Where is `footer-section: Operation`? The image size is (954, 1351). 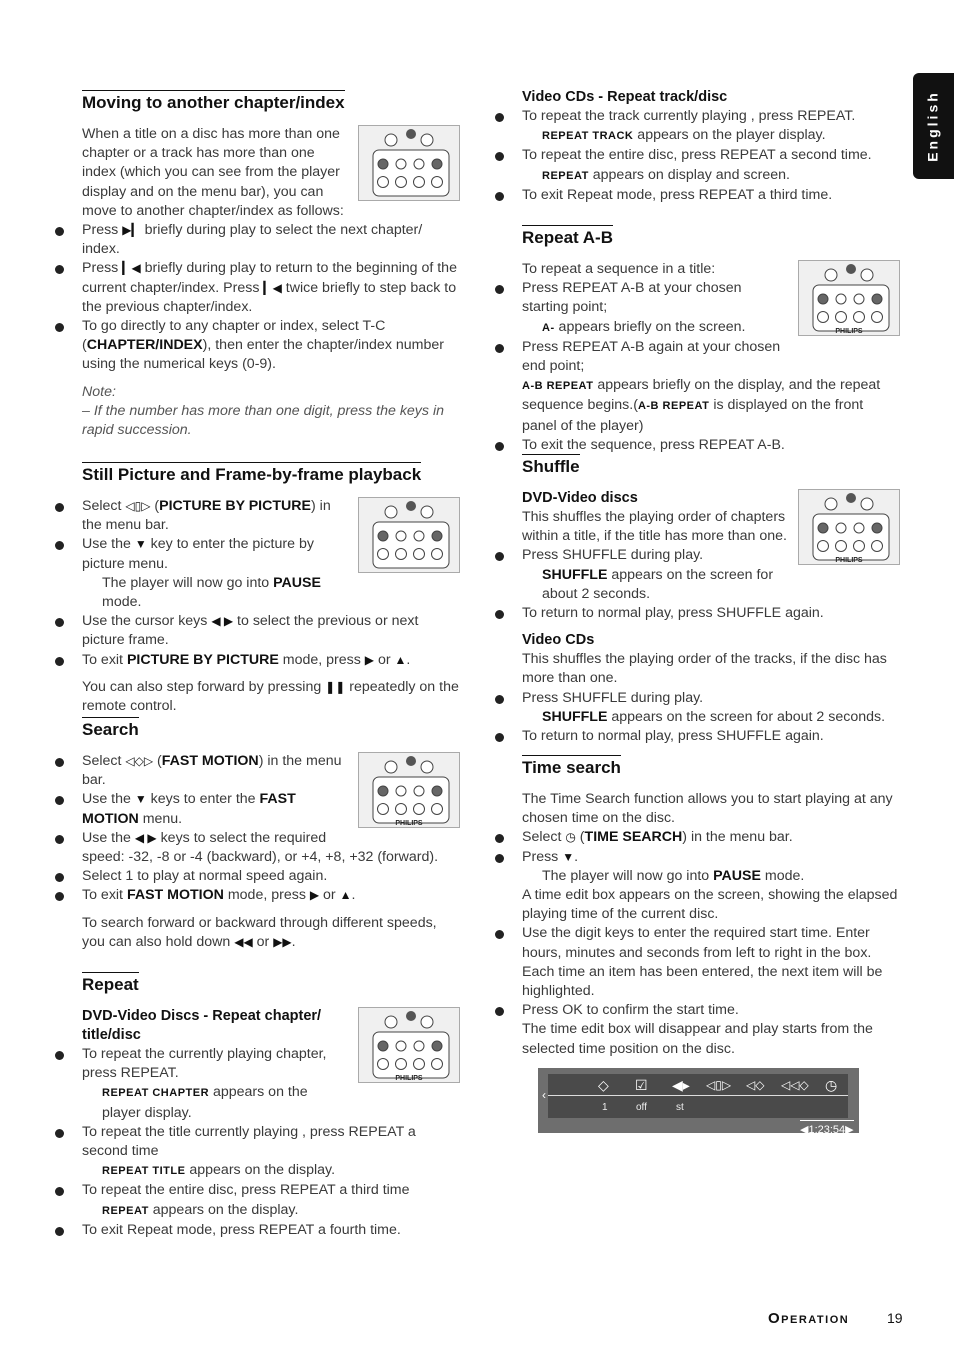 footer-section: Operation is located at coordinates (809, 1318).